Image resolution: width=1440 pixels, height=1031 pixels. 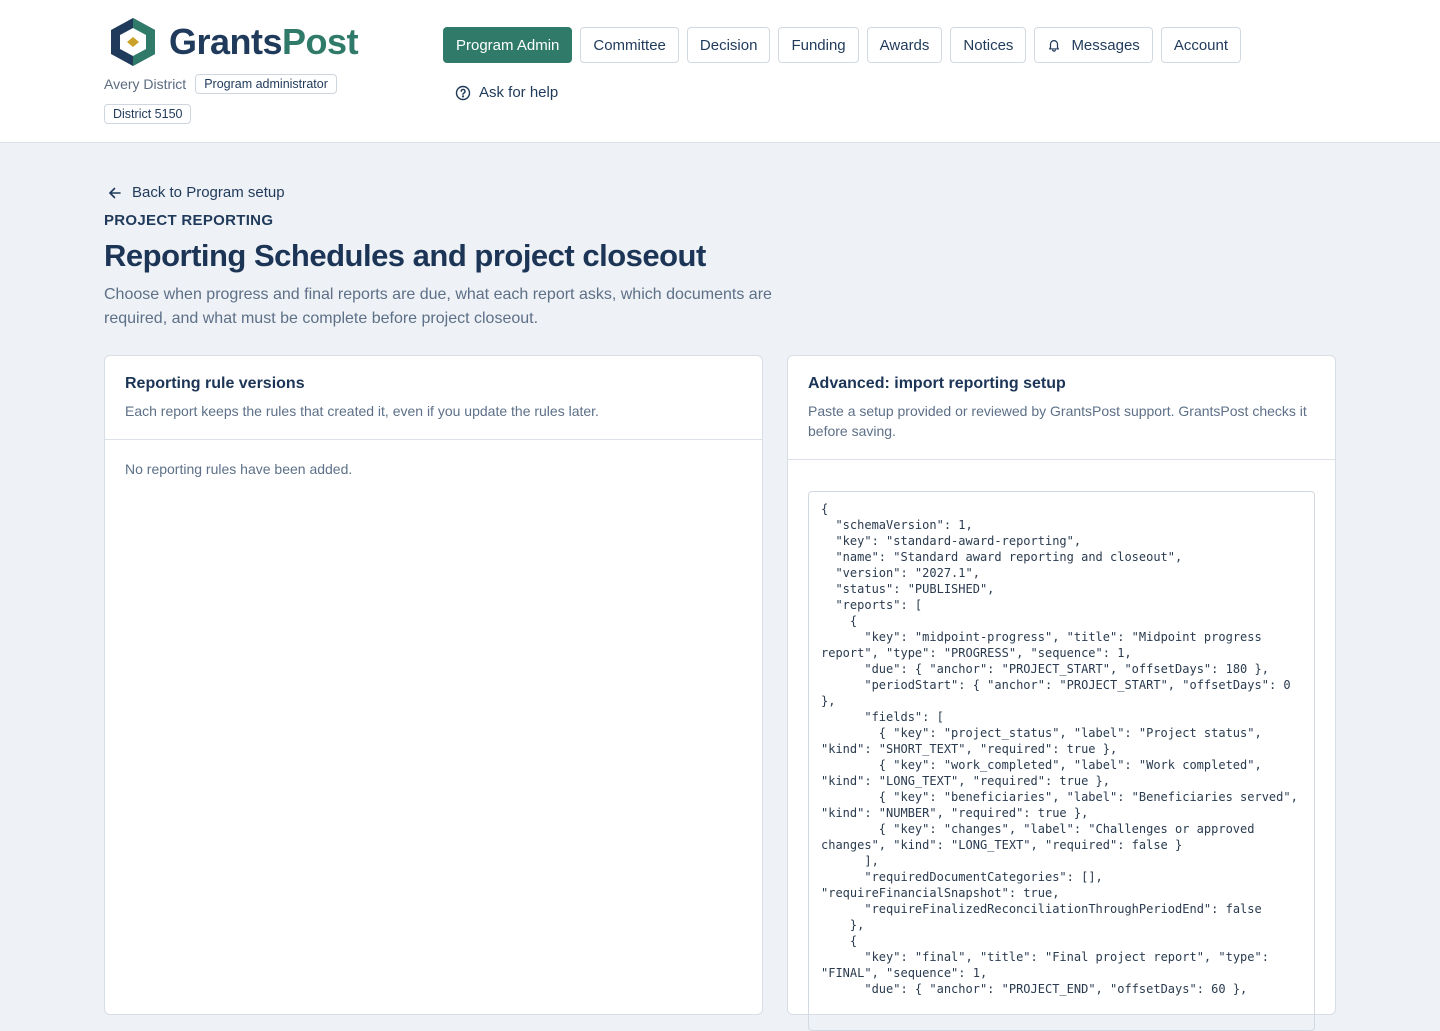 What do you see at coordinates (1054, 46) in the screenshot?
I see `bell-icon` at bounding box center [1054, 46].